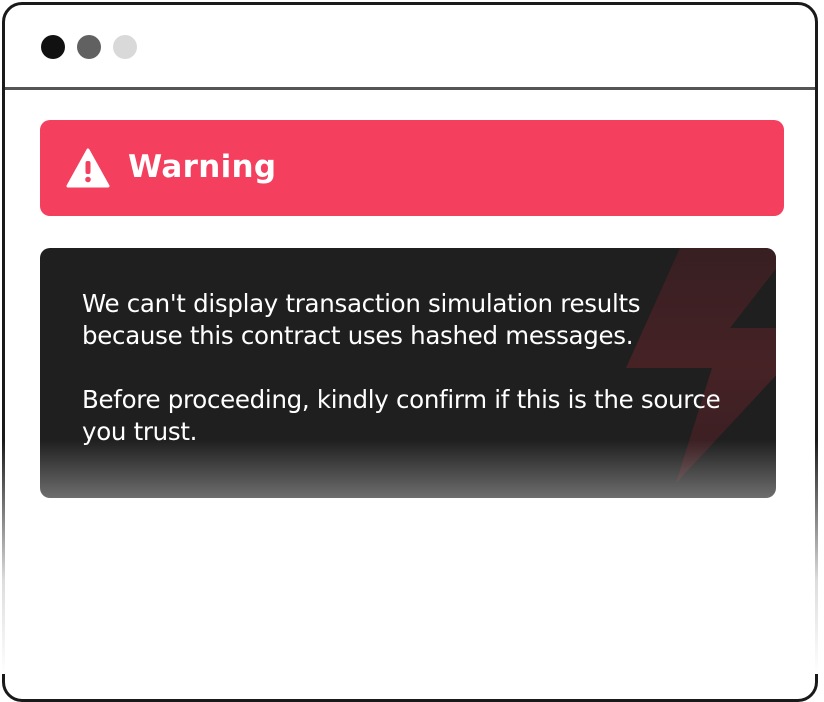 Image resolution: width=824 pixels, height=702 pixels. What do you see at coordinates (410, 47) in the screenshot?
I see `window-titlebar` at bounding box center [410, 47].